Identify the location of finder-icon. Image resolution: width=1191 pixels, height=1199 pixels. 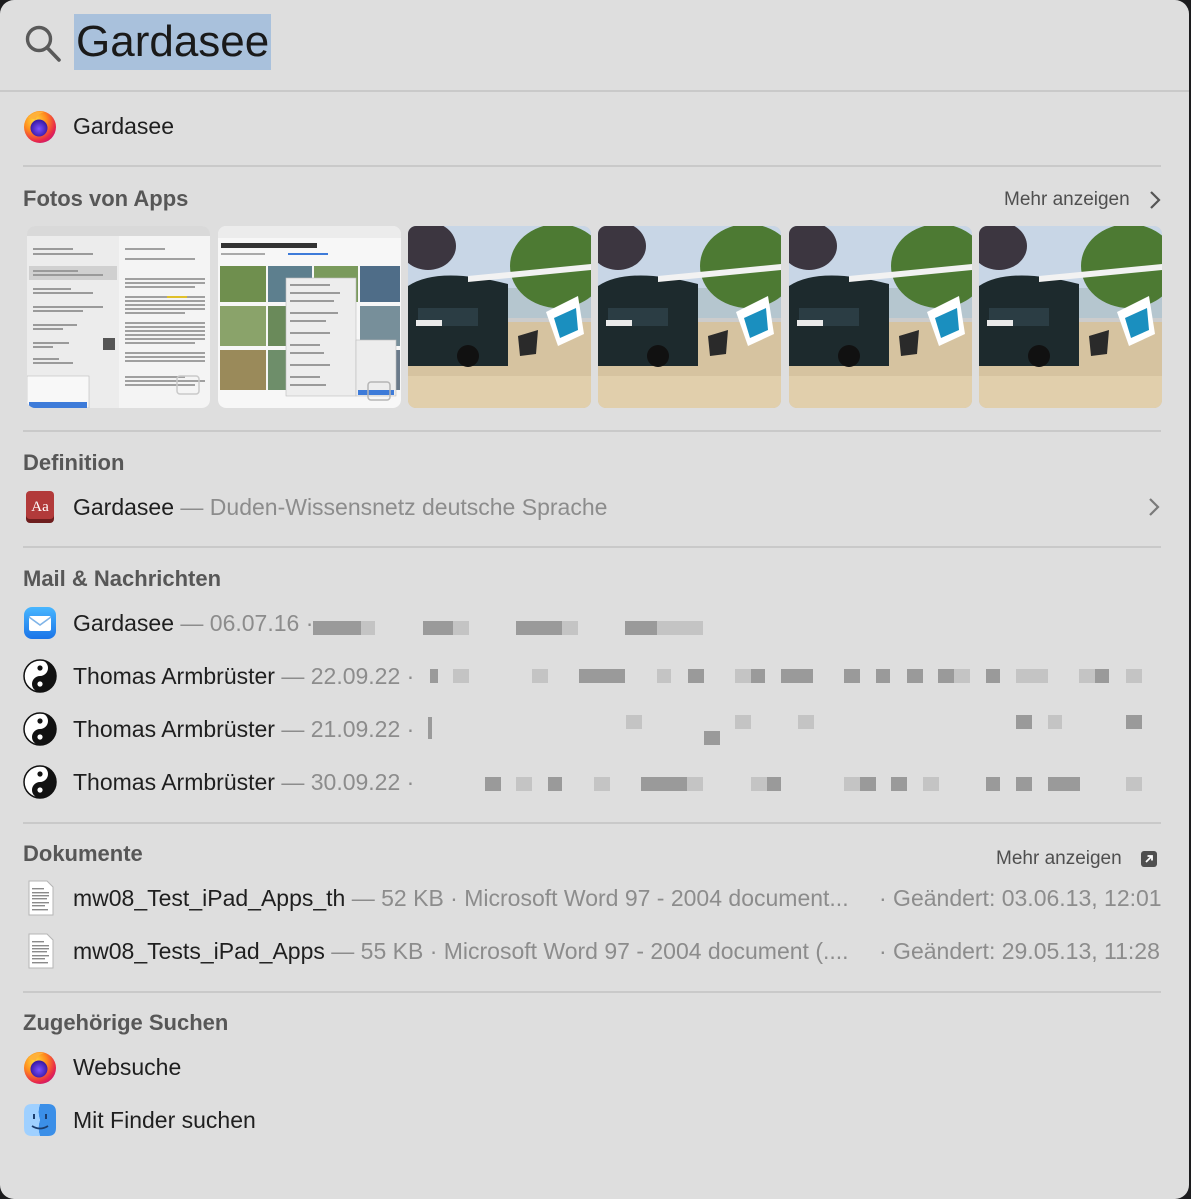
(40, 1120).